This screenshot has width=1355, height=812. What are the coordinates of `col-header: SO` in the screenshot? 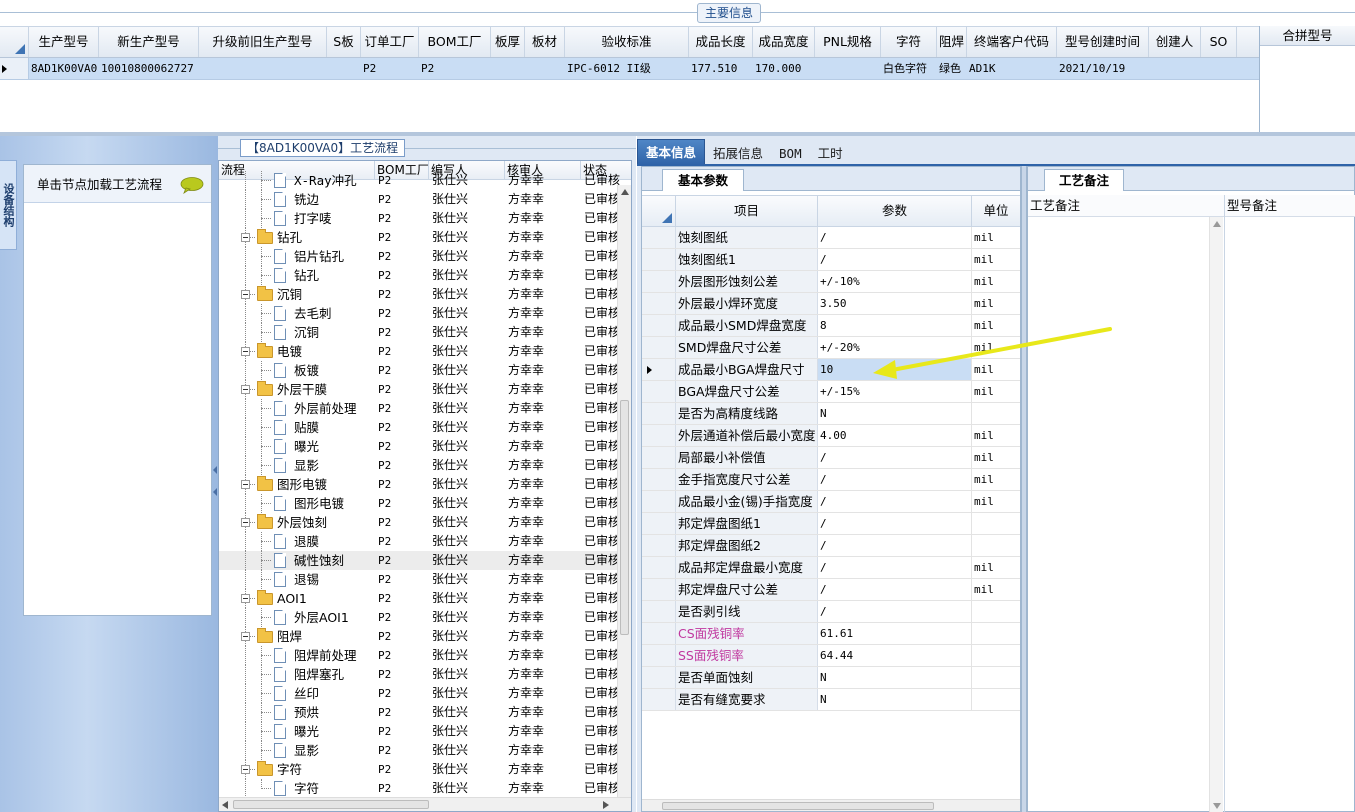 It's located at (1219, 42).